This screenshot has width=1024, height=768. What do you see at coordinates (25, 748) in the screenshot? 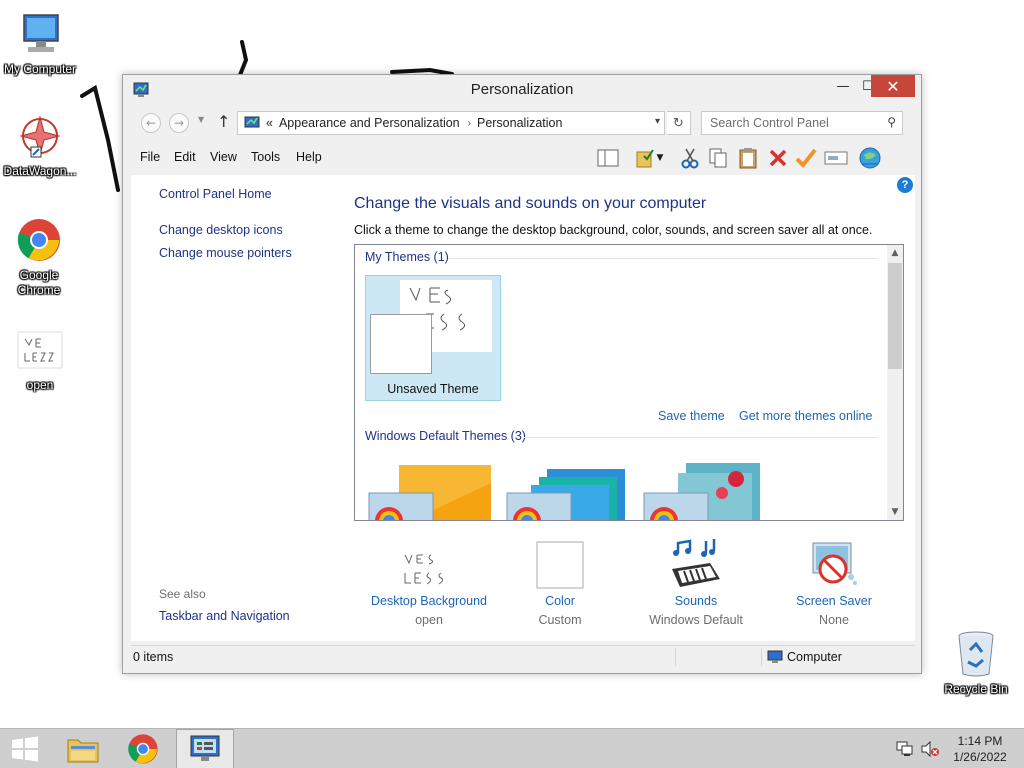
I see `start-button` at bounding box center [25, 748].